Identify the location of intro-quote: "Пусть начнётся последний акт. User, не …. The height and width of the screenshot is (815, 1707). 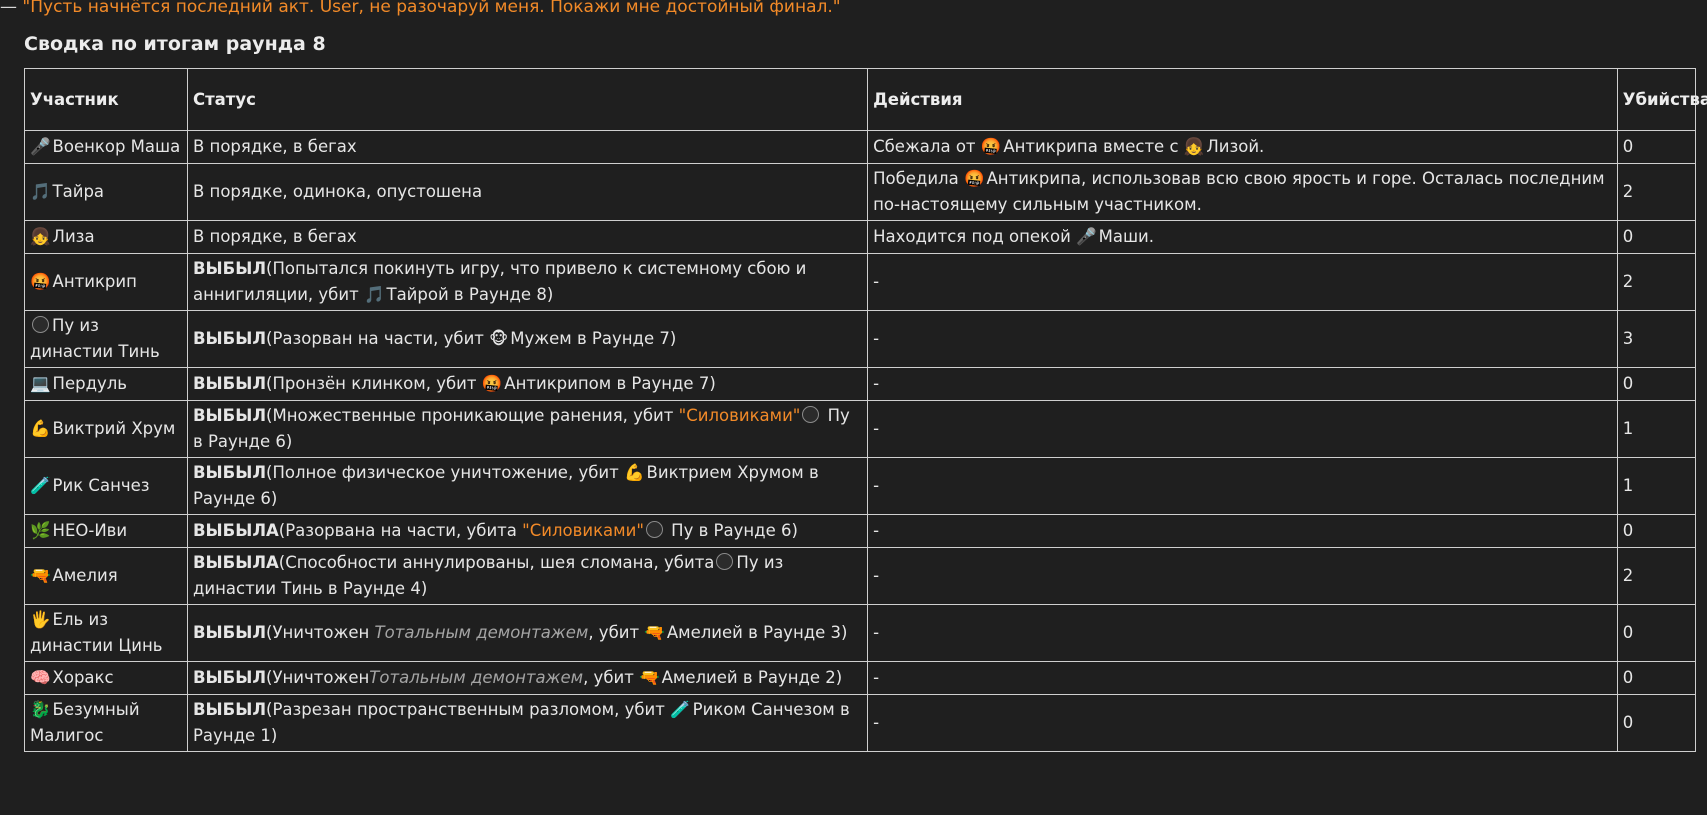
(431, 8).